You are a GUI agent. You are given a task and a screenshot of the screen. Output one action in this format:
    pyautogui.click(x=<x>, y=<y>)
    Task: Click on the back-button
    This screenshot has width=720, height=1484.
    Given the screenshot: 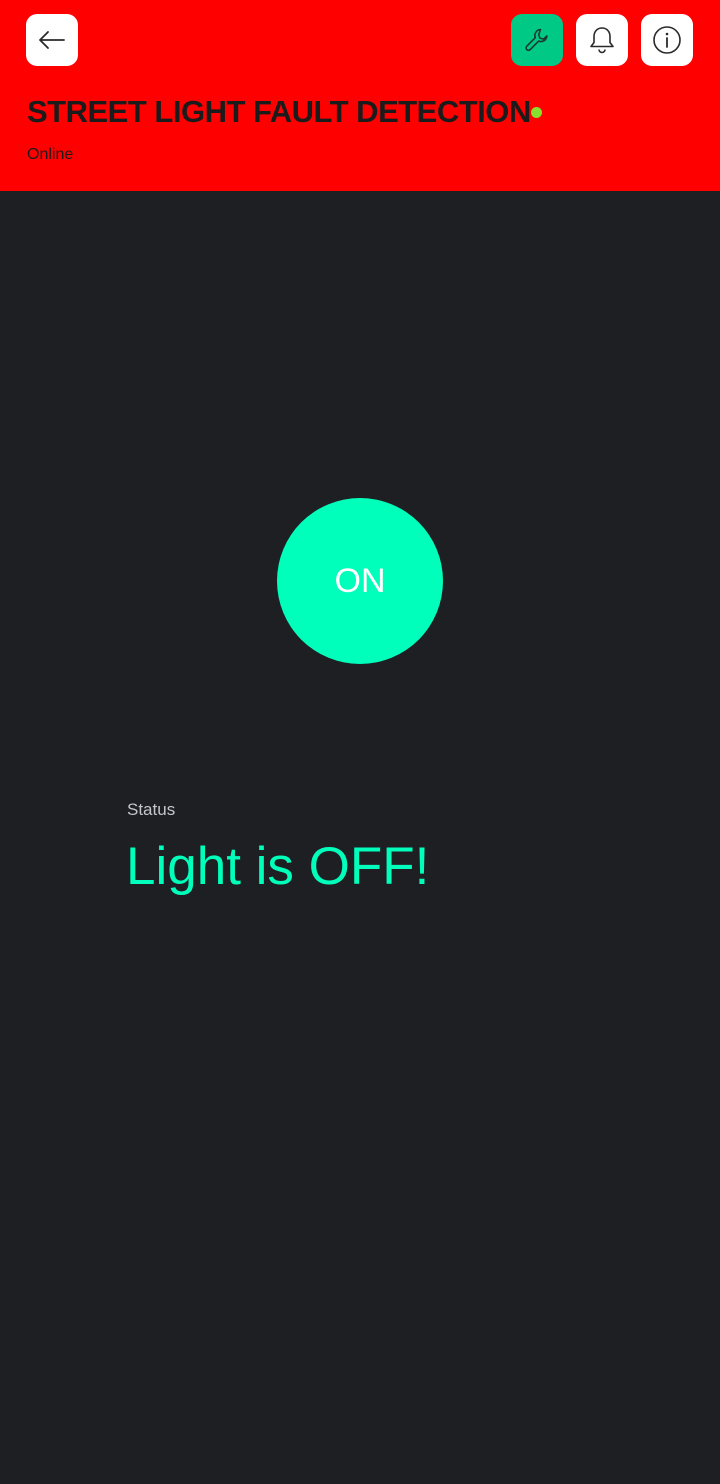 What is the action you would take?
    pyautogui.click(x=52, y=40)
    